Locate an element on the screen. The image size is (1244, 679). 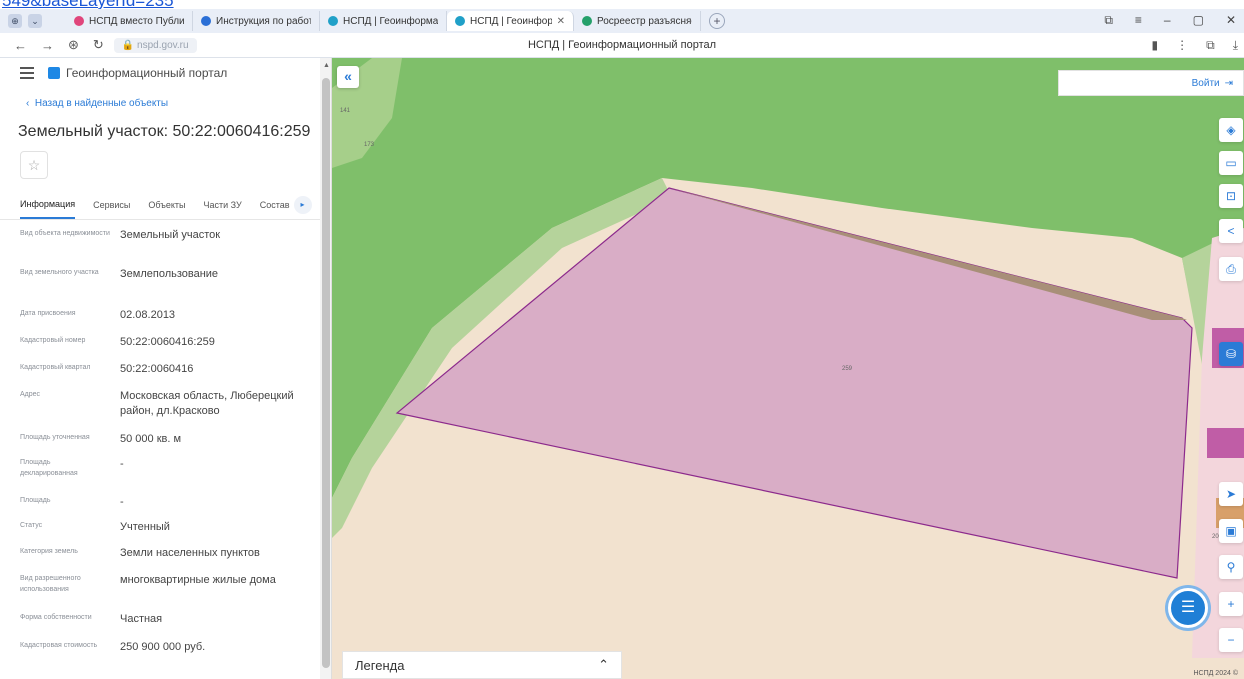
bookmark-icon: ▮ is located at coordinates (1155, 45).